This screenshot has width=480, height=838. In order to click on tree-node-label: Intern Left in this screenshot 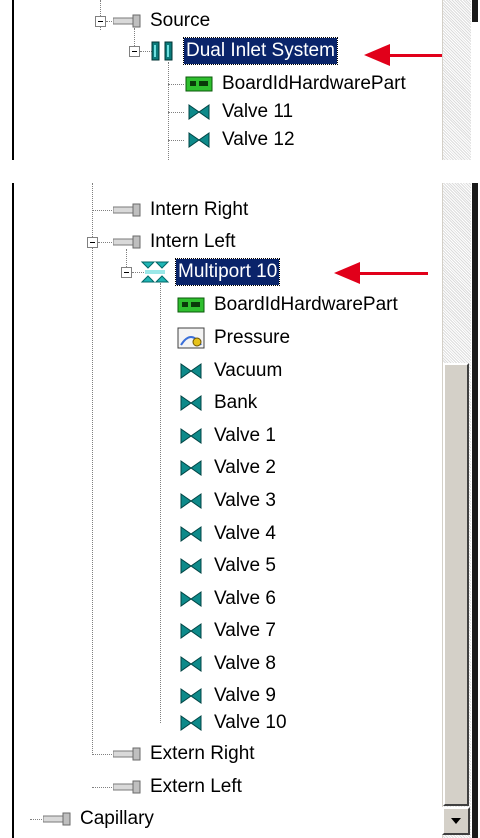, I will do `click(193, 241)`.